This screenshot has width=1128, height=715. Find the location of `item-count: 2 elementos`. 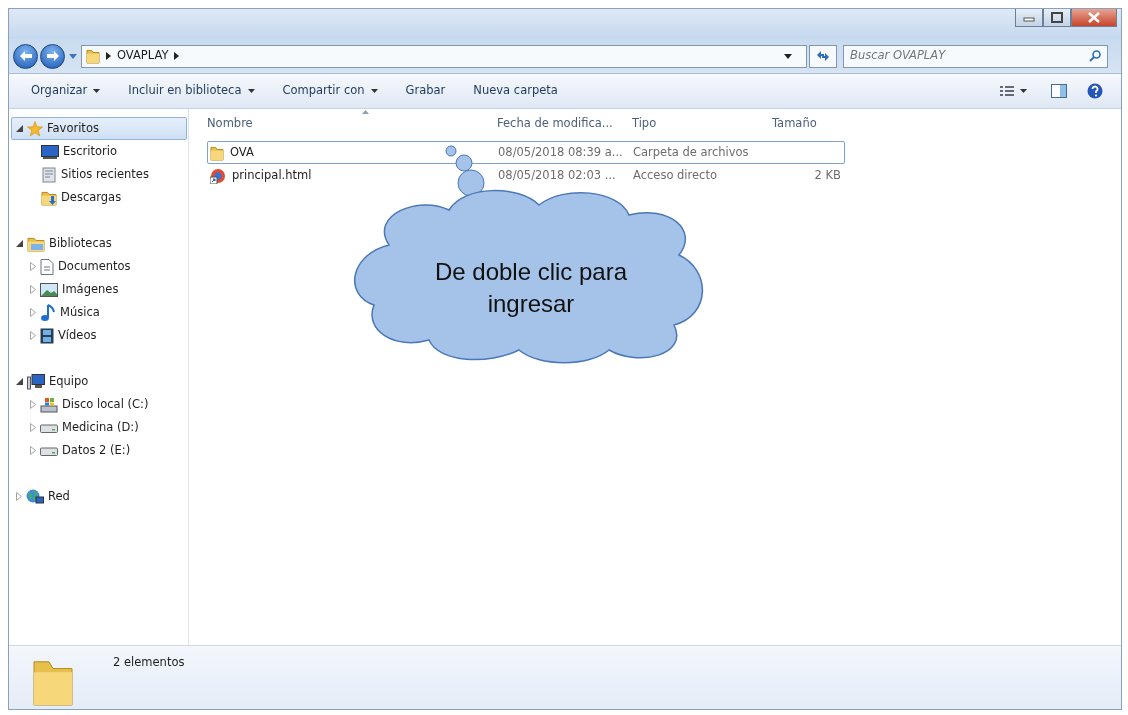

item-count: 2 elementos is located at coordinates (149, 662).